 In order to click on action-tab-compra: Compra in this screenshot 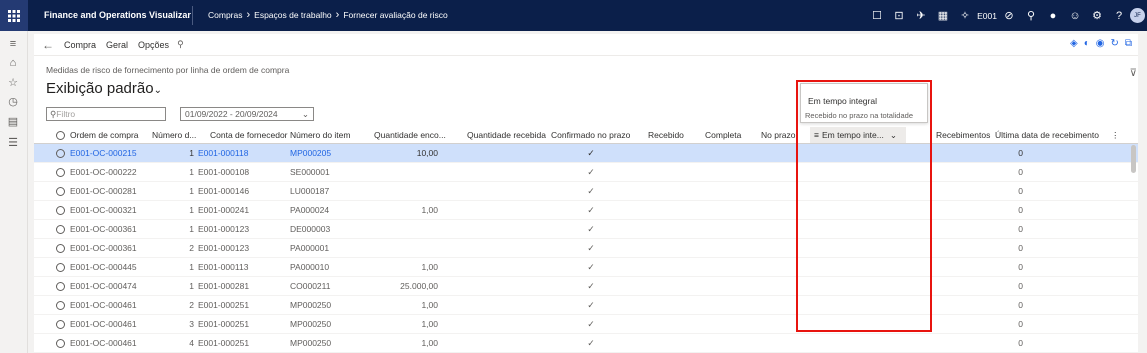, I will do `click(80, 45)`.